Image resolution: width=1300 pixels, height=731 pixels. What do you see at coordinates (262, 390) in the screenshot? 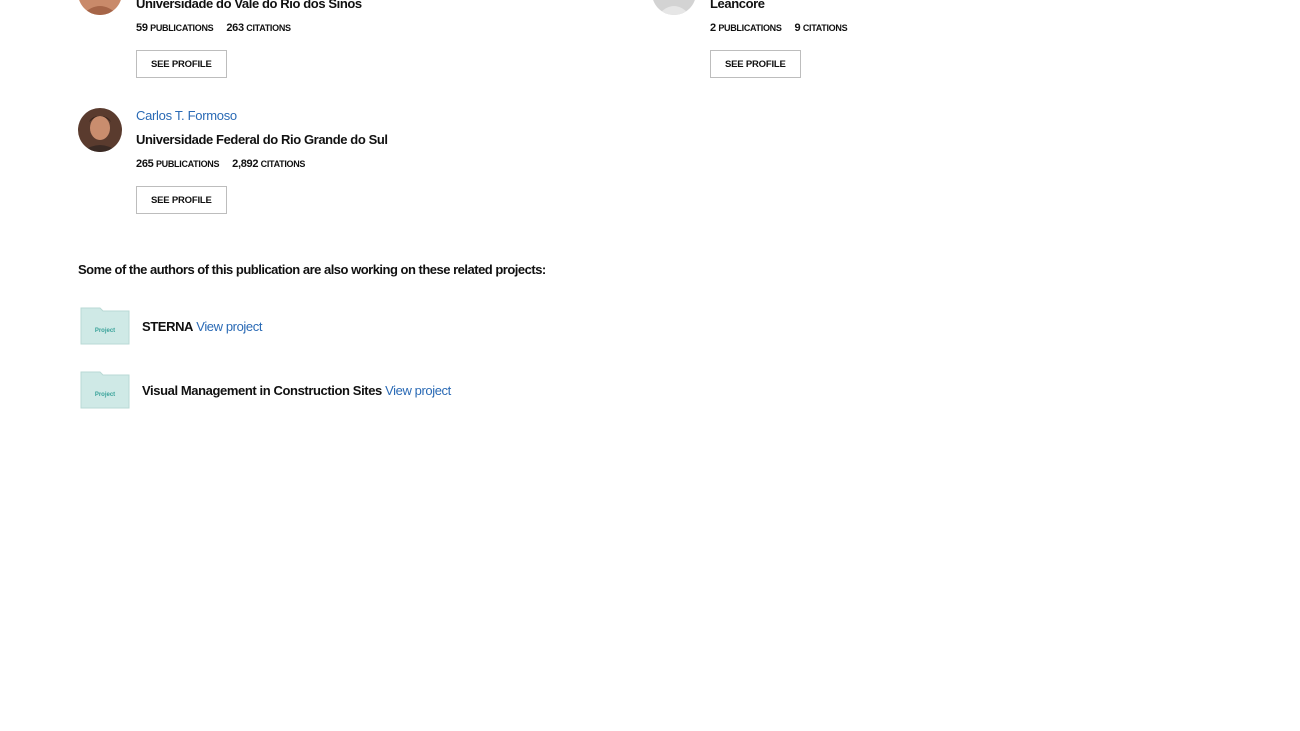
I see `project-title: Visual Management in Construction Sites` at bounding box center [262, 390].